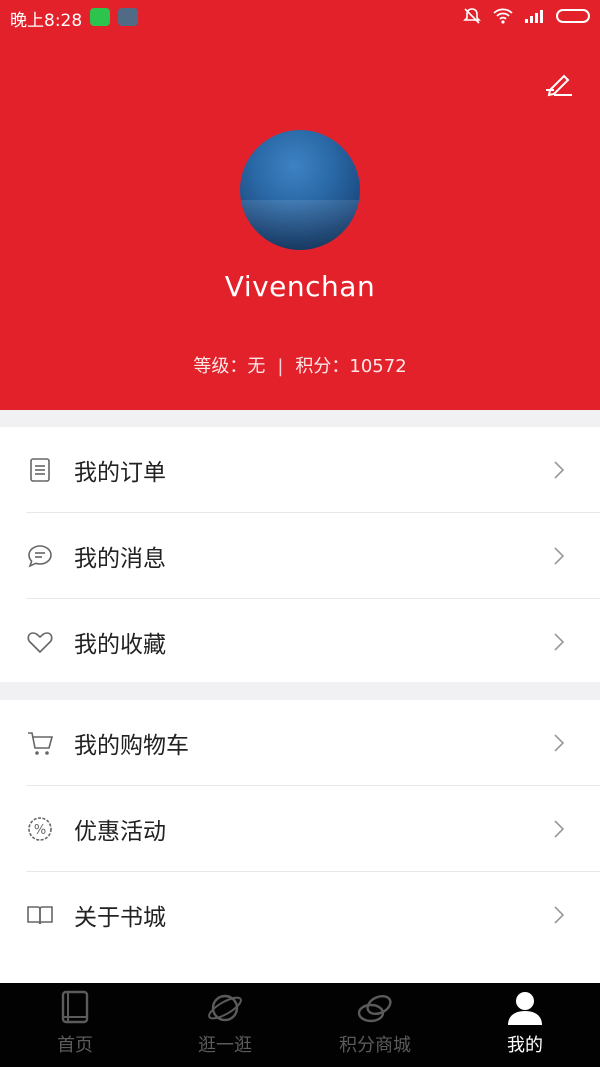 The image size is (600, 1067). I want to click on clipboard-icon, so click(40, 469).